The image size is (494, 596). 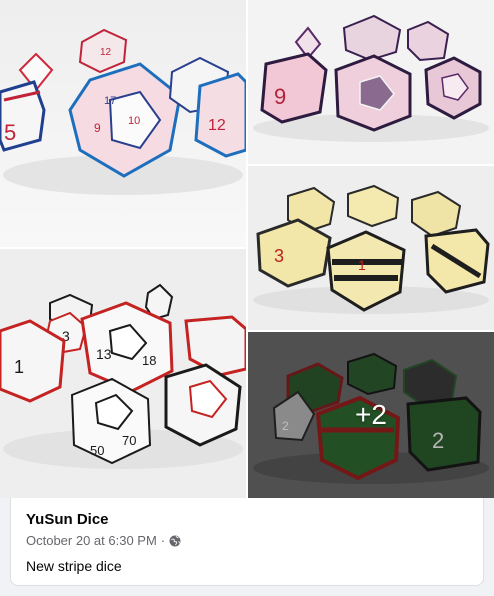 I want to click on post-meta: October 20 at 6:30 PM ·, so click(x=103, y=540).